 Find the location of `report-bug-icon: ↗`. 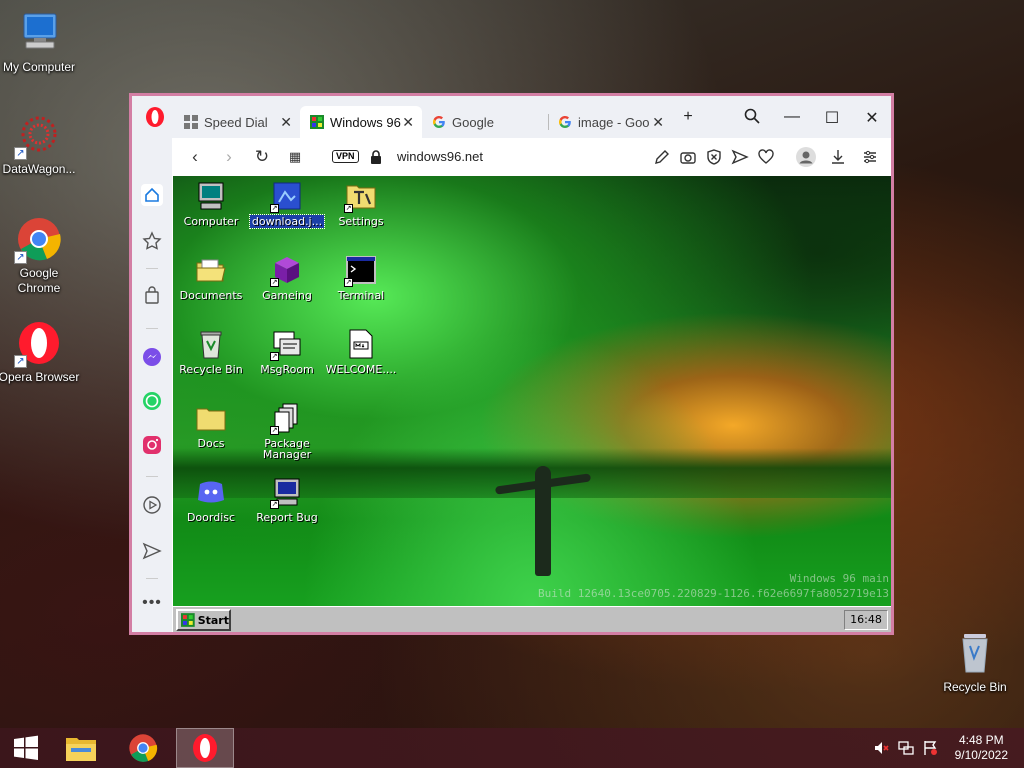

report-bug-icon: ↗ is located at coordinates (286, 492).